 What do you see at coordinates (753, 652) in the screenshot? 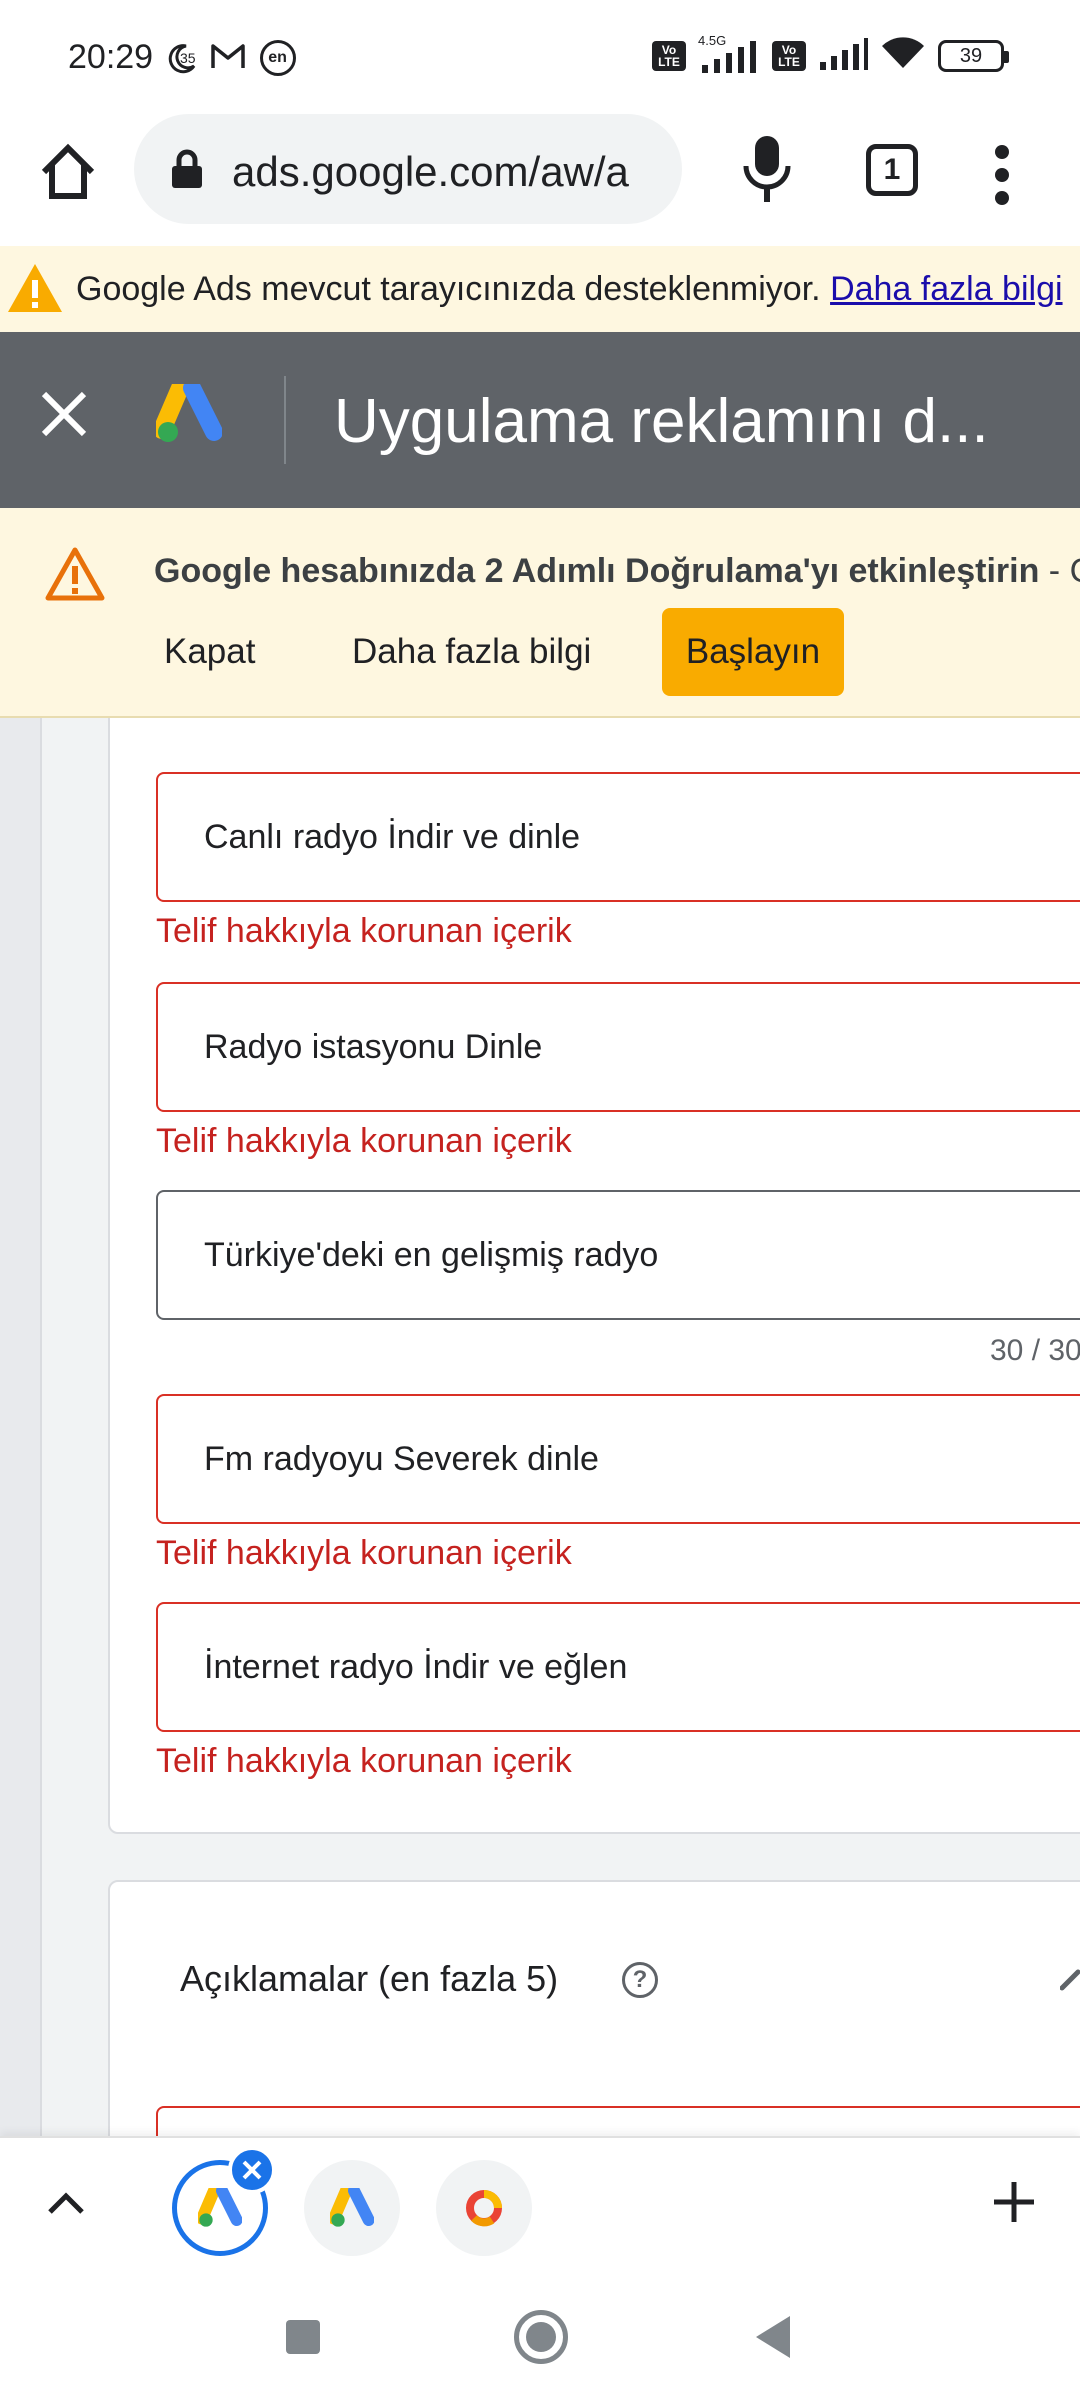
I see `get-started-button: Başlayın` at bounding box center [753, 652].